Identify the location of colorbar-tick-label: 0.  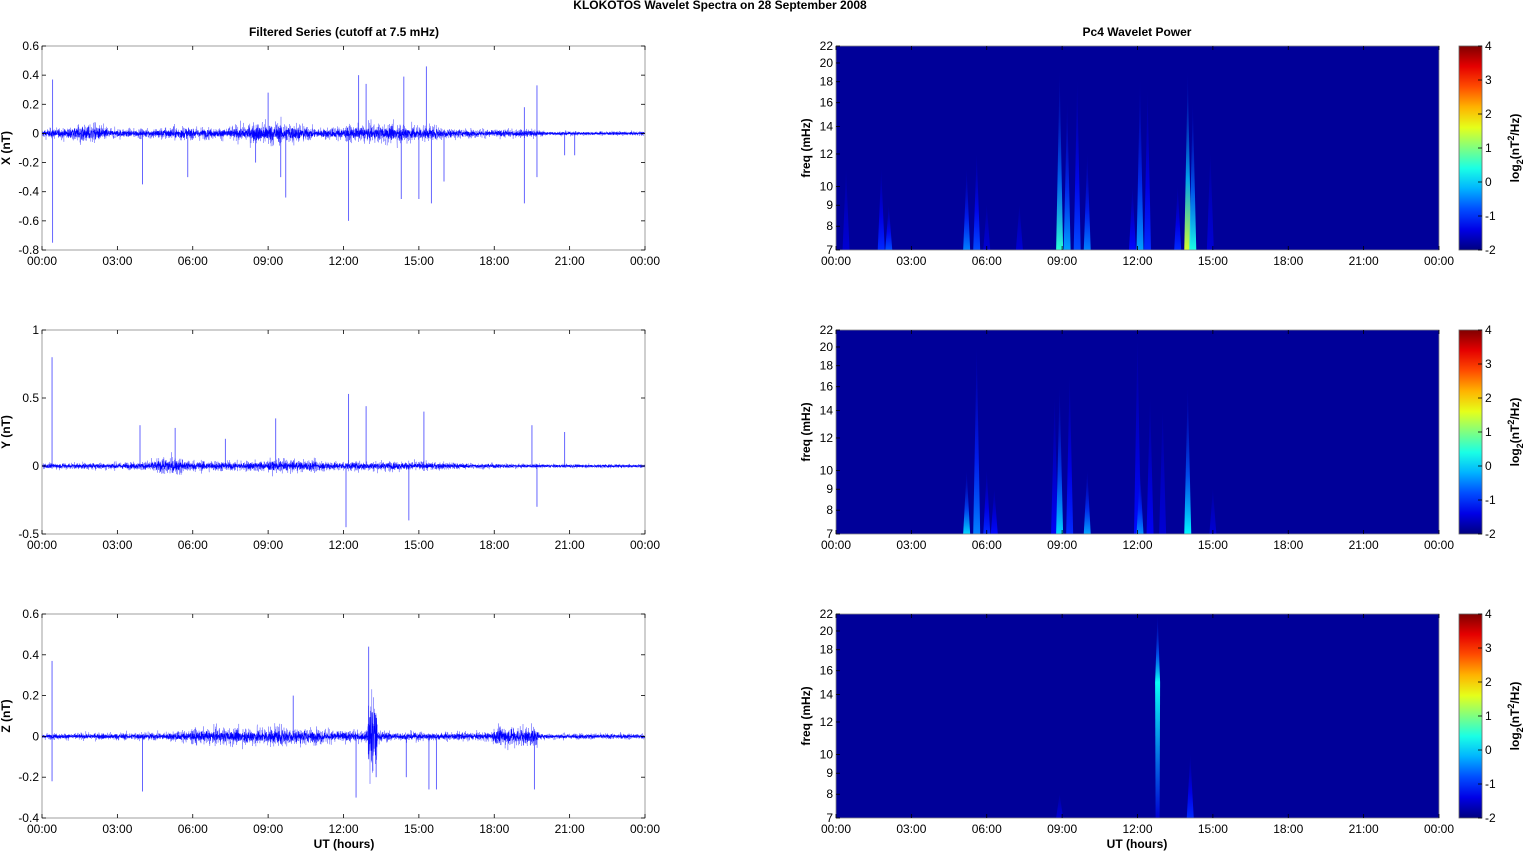
(1488, 182).